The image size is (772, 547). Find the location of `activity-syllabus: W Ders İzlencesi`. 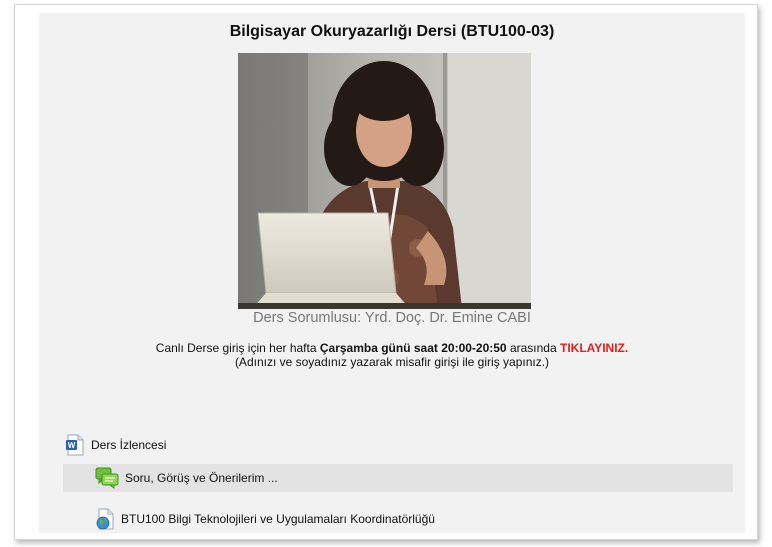

activity-syllabus: W Ders İzlencesi is located at coordinates (115, 445).